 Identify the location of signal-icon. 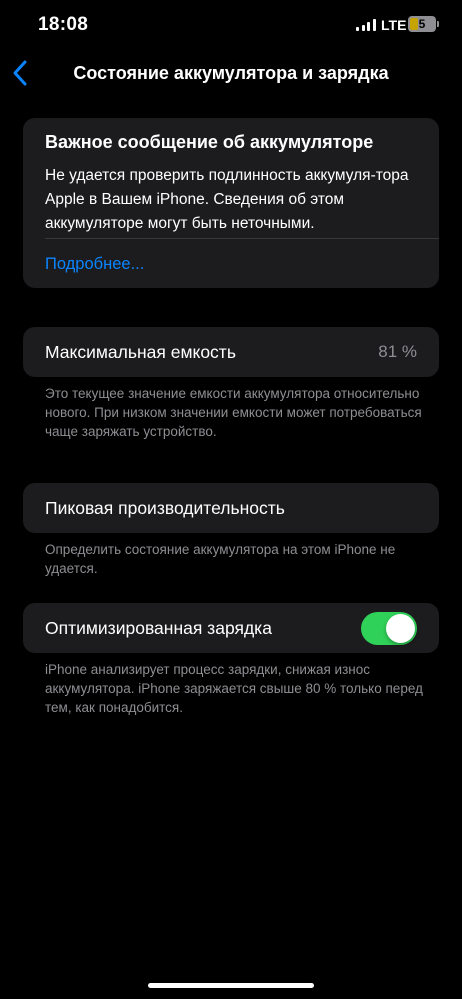
(366, 25).